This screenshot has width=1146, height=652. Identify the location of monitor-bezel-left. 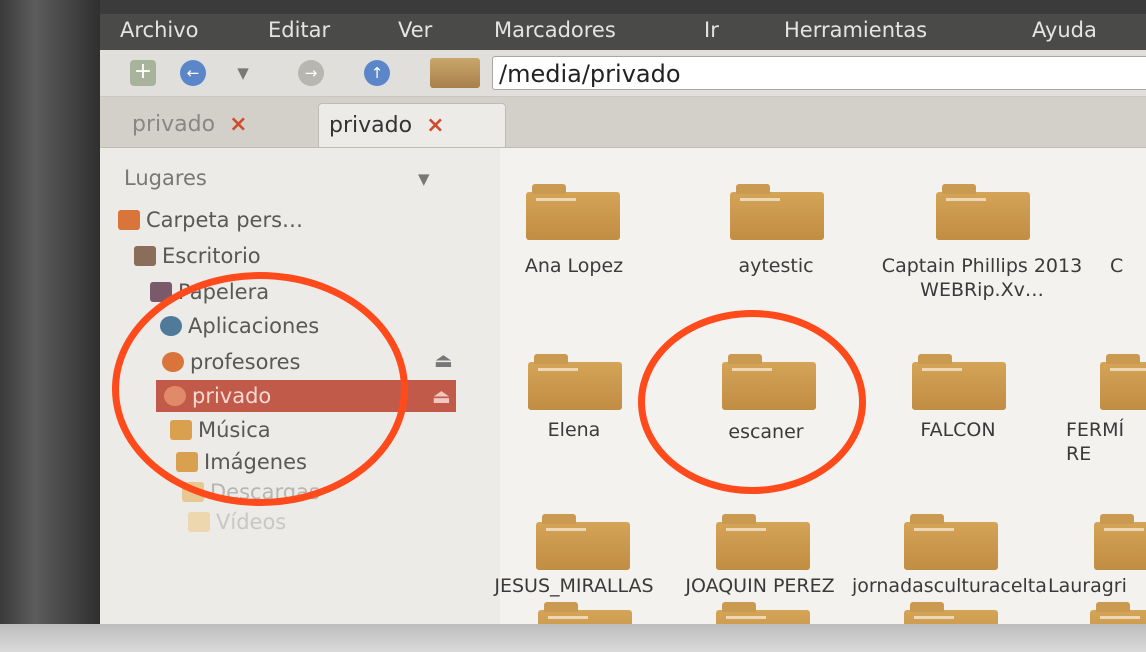
(50, 326).